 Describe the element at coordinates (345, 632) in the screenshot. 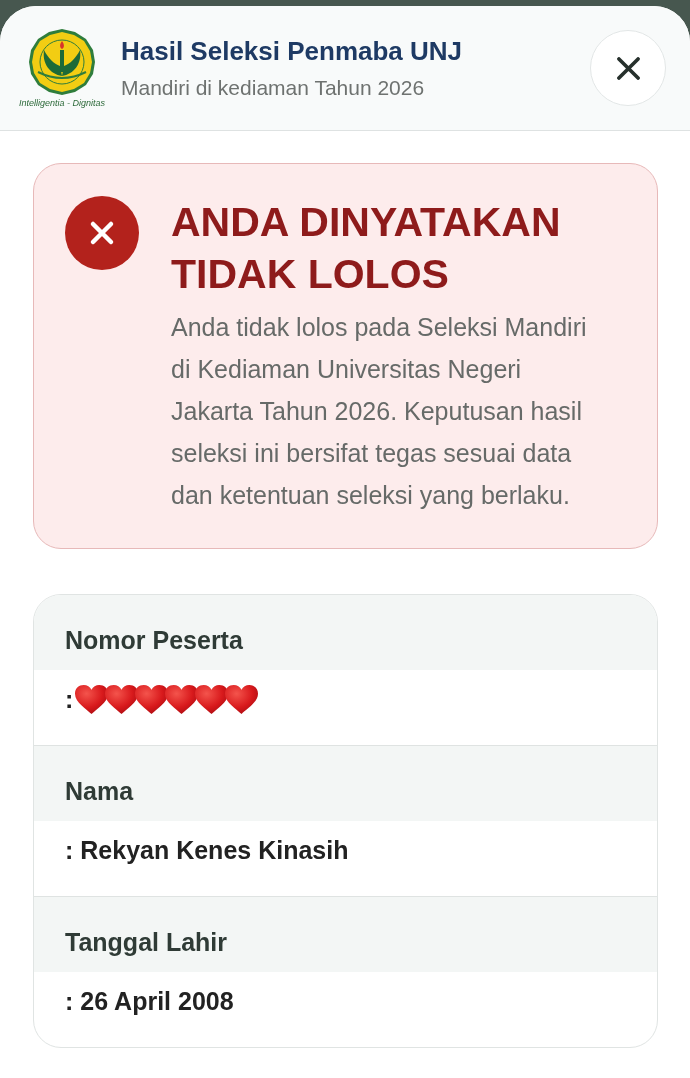

I see `field-label: Nomor Peserta` at that location.